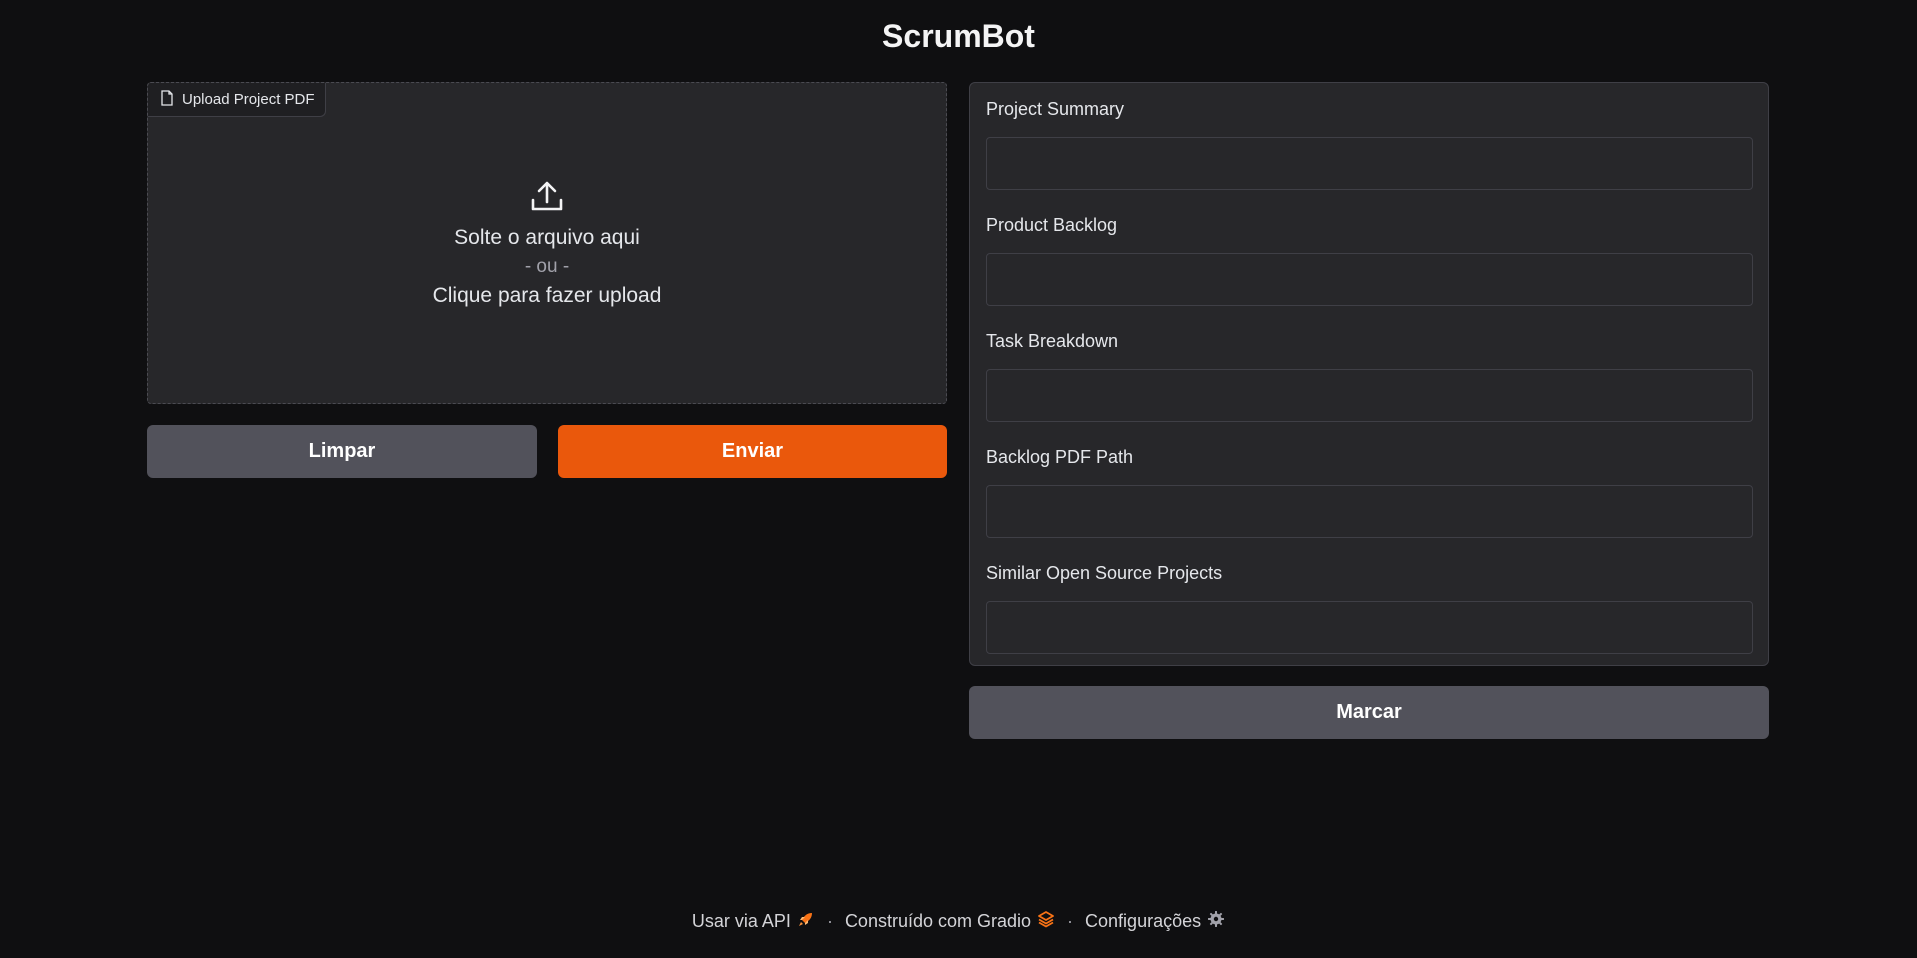  I want to click on similar-projects-field: Similar Open Source Projects, so click(1369, 608).